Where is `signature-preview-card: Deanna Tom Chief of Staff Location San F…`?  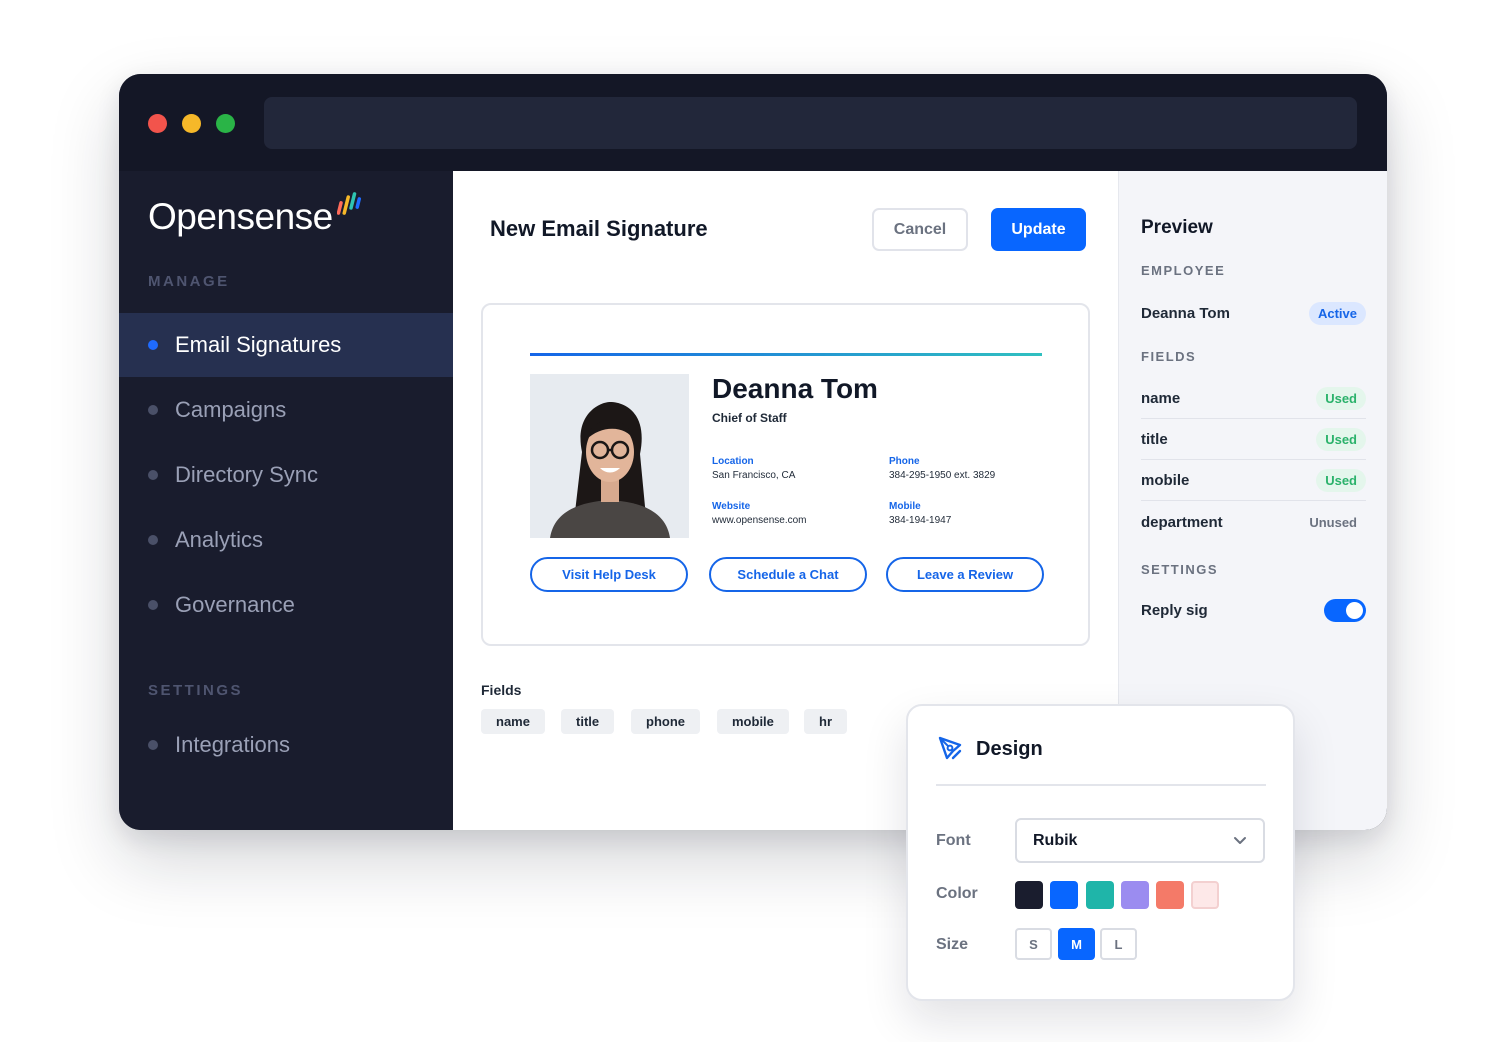 signature-preview-card: Deanna Tom Chief of Staff Location San F… is located at coordinates (785, 474).